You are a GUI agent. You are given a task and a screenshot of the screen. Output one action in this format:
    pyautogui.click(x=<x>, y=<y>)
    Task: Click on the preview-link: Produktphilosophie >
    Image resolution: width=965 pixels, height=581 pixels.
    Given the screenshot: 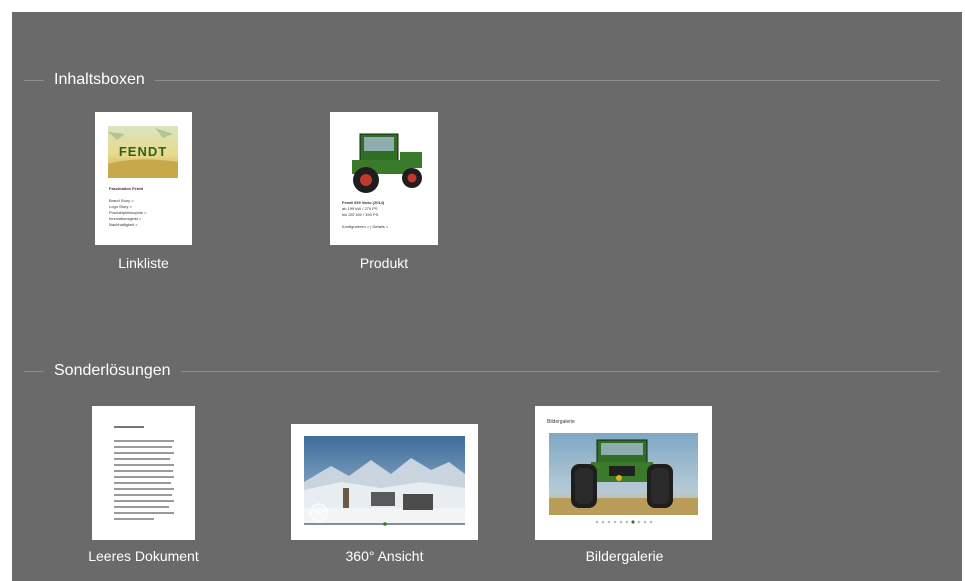 What is the action you would take?
    pyautogui.click(x=128, y=212)
    